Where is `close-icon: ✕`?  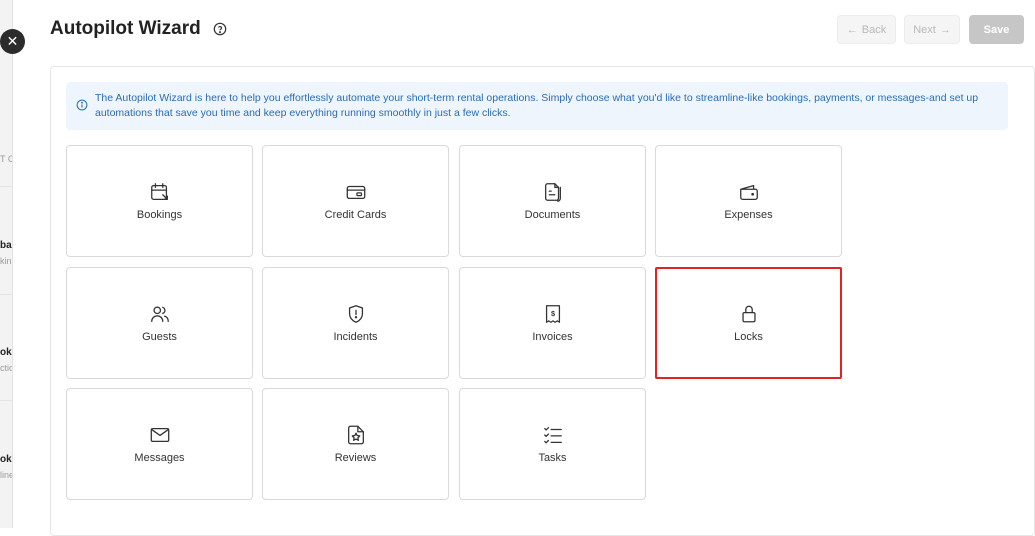
close-icon: ✕ is located at coordinates (12, 41).